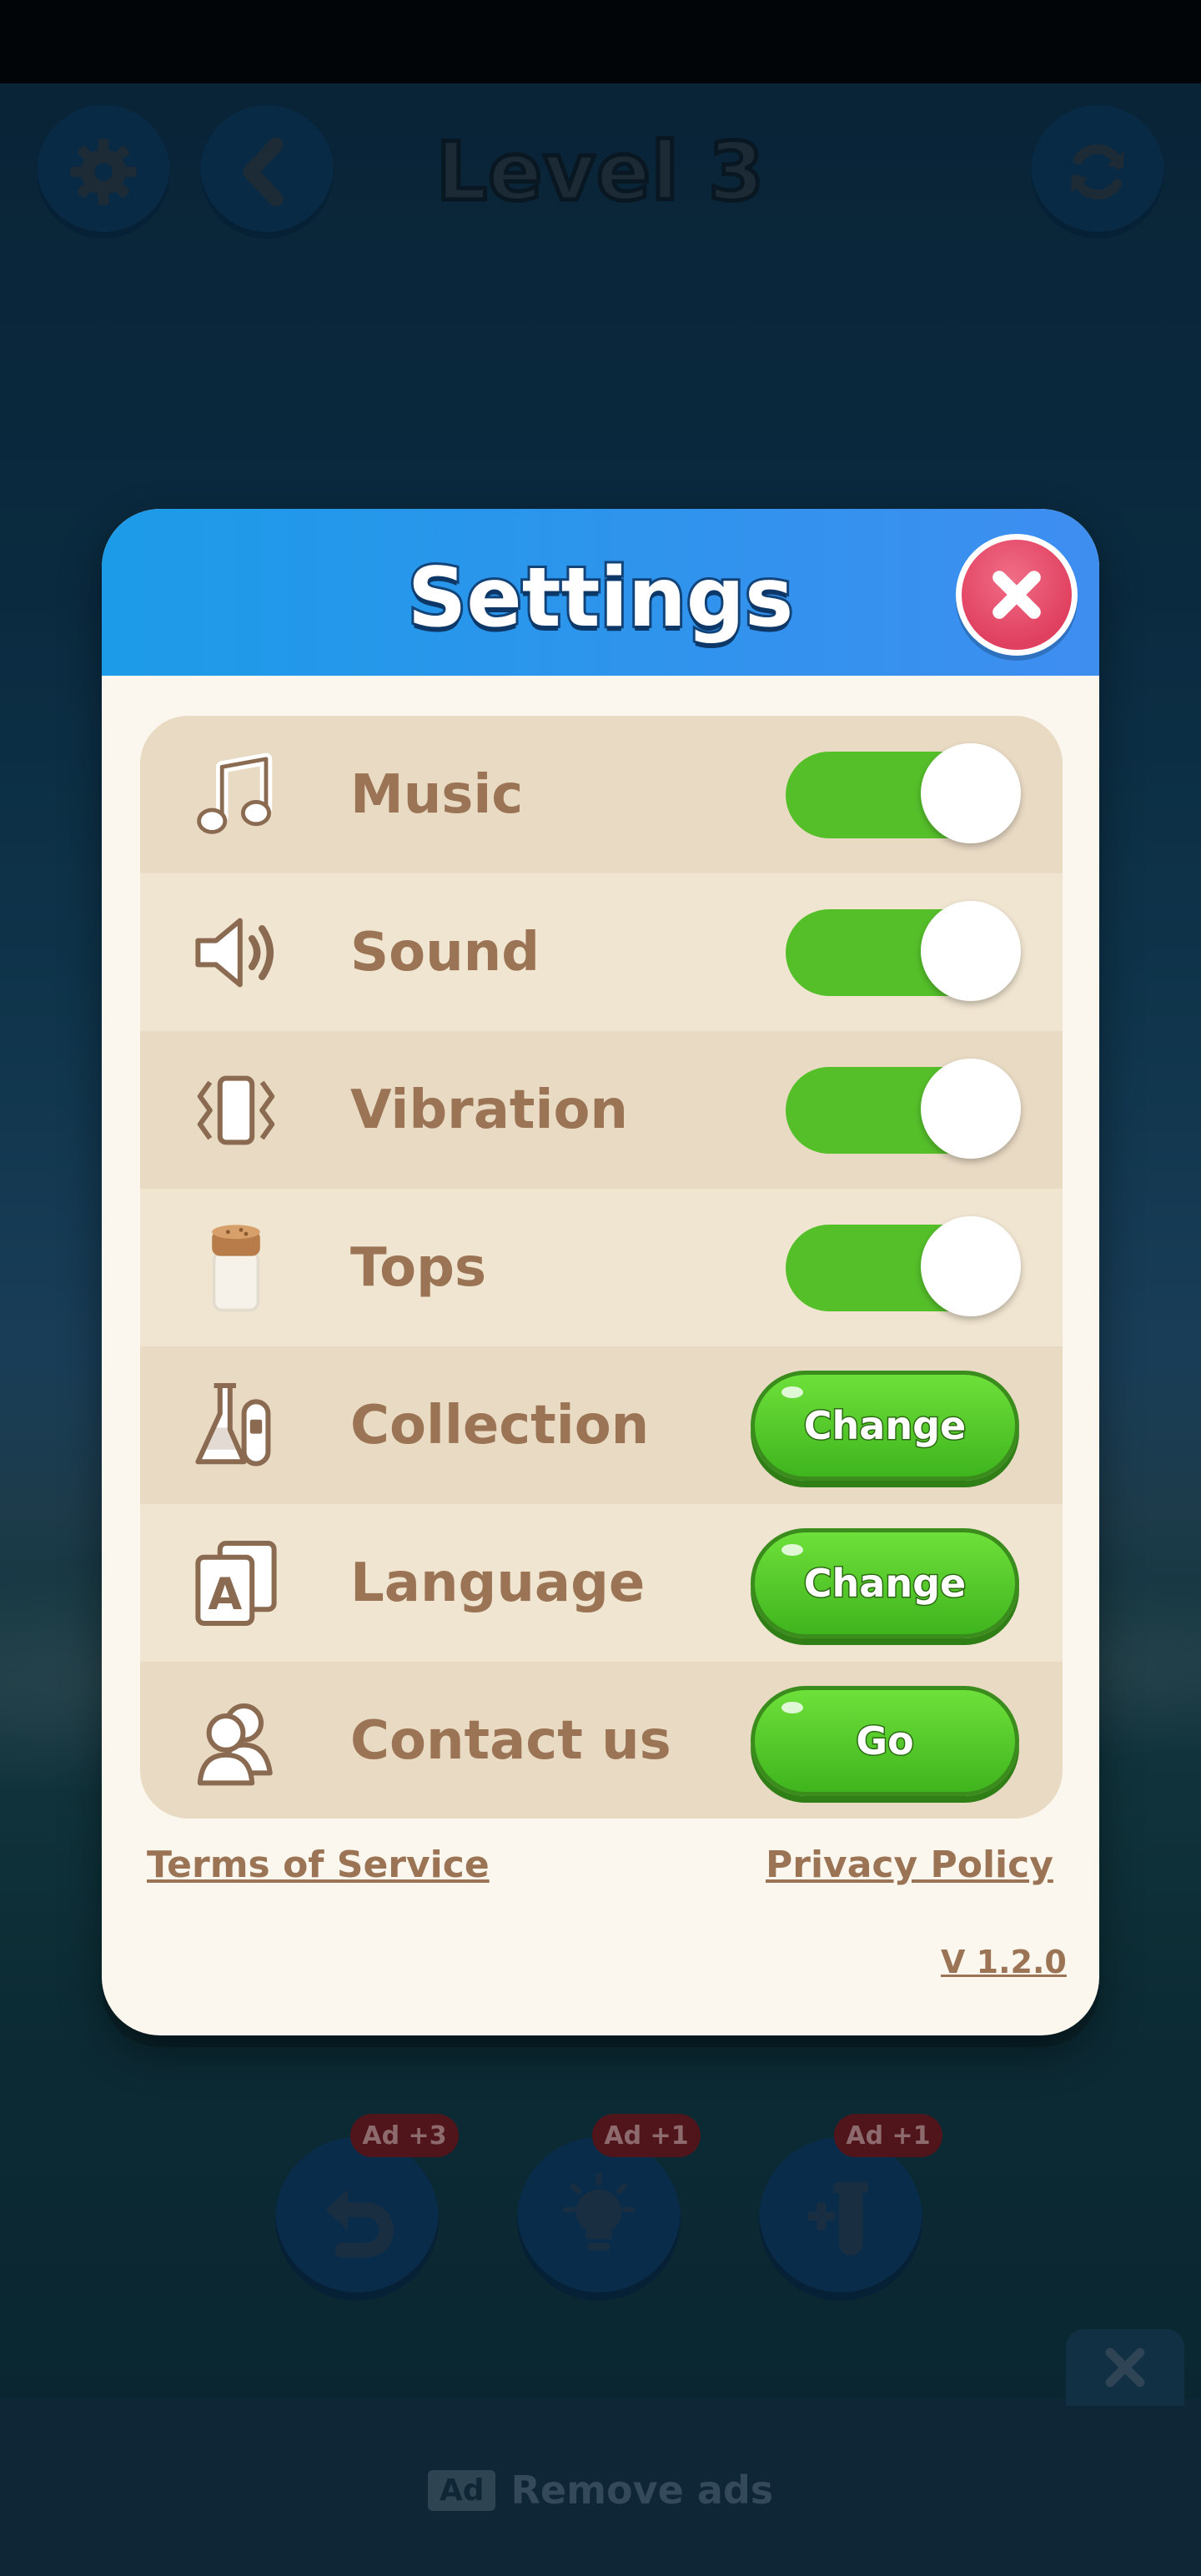 The image size is (1201, 2576). I want to click on remove-ads-label: Remove ads, so click(642, 2490).